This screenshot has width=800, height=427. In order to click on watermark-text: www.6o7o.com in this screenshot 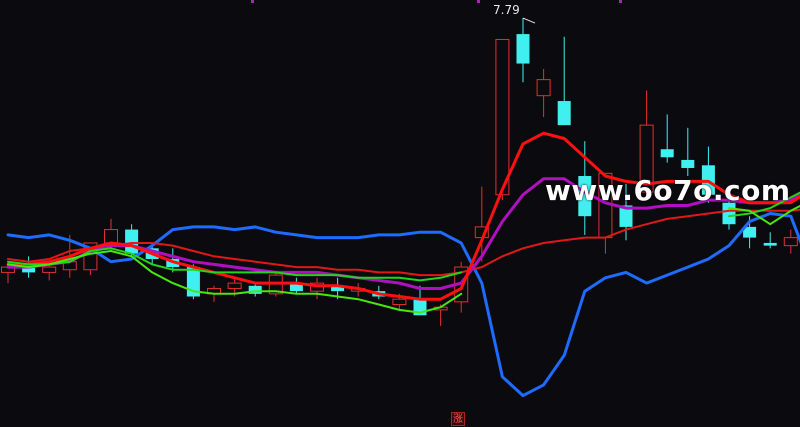, I will do `click(668, 190)`.